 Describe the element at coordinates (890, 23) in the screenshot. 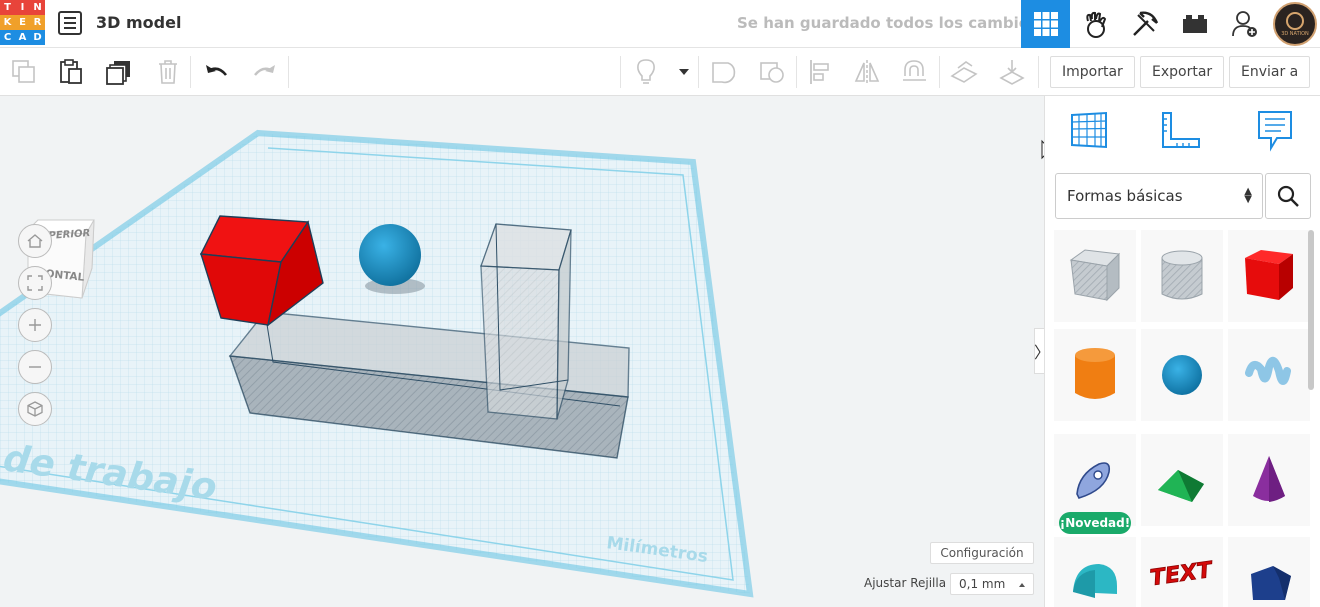

I see `save-status: Se han guardado todos los cambios.` at that location.